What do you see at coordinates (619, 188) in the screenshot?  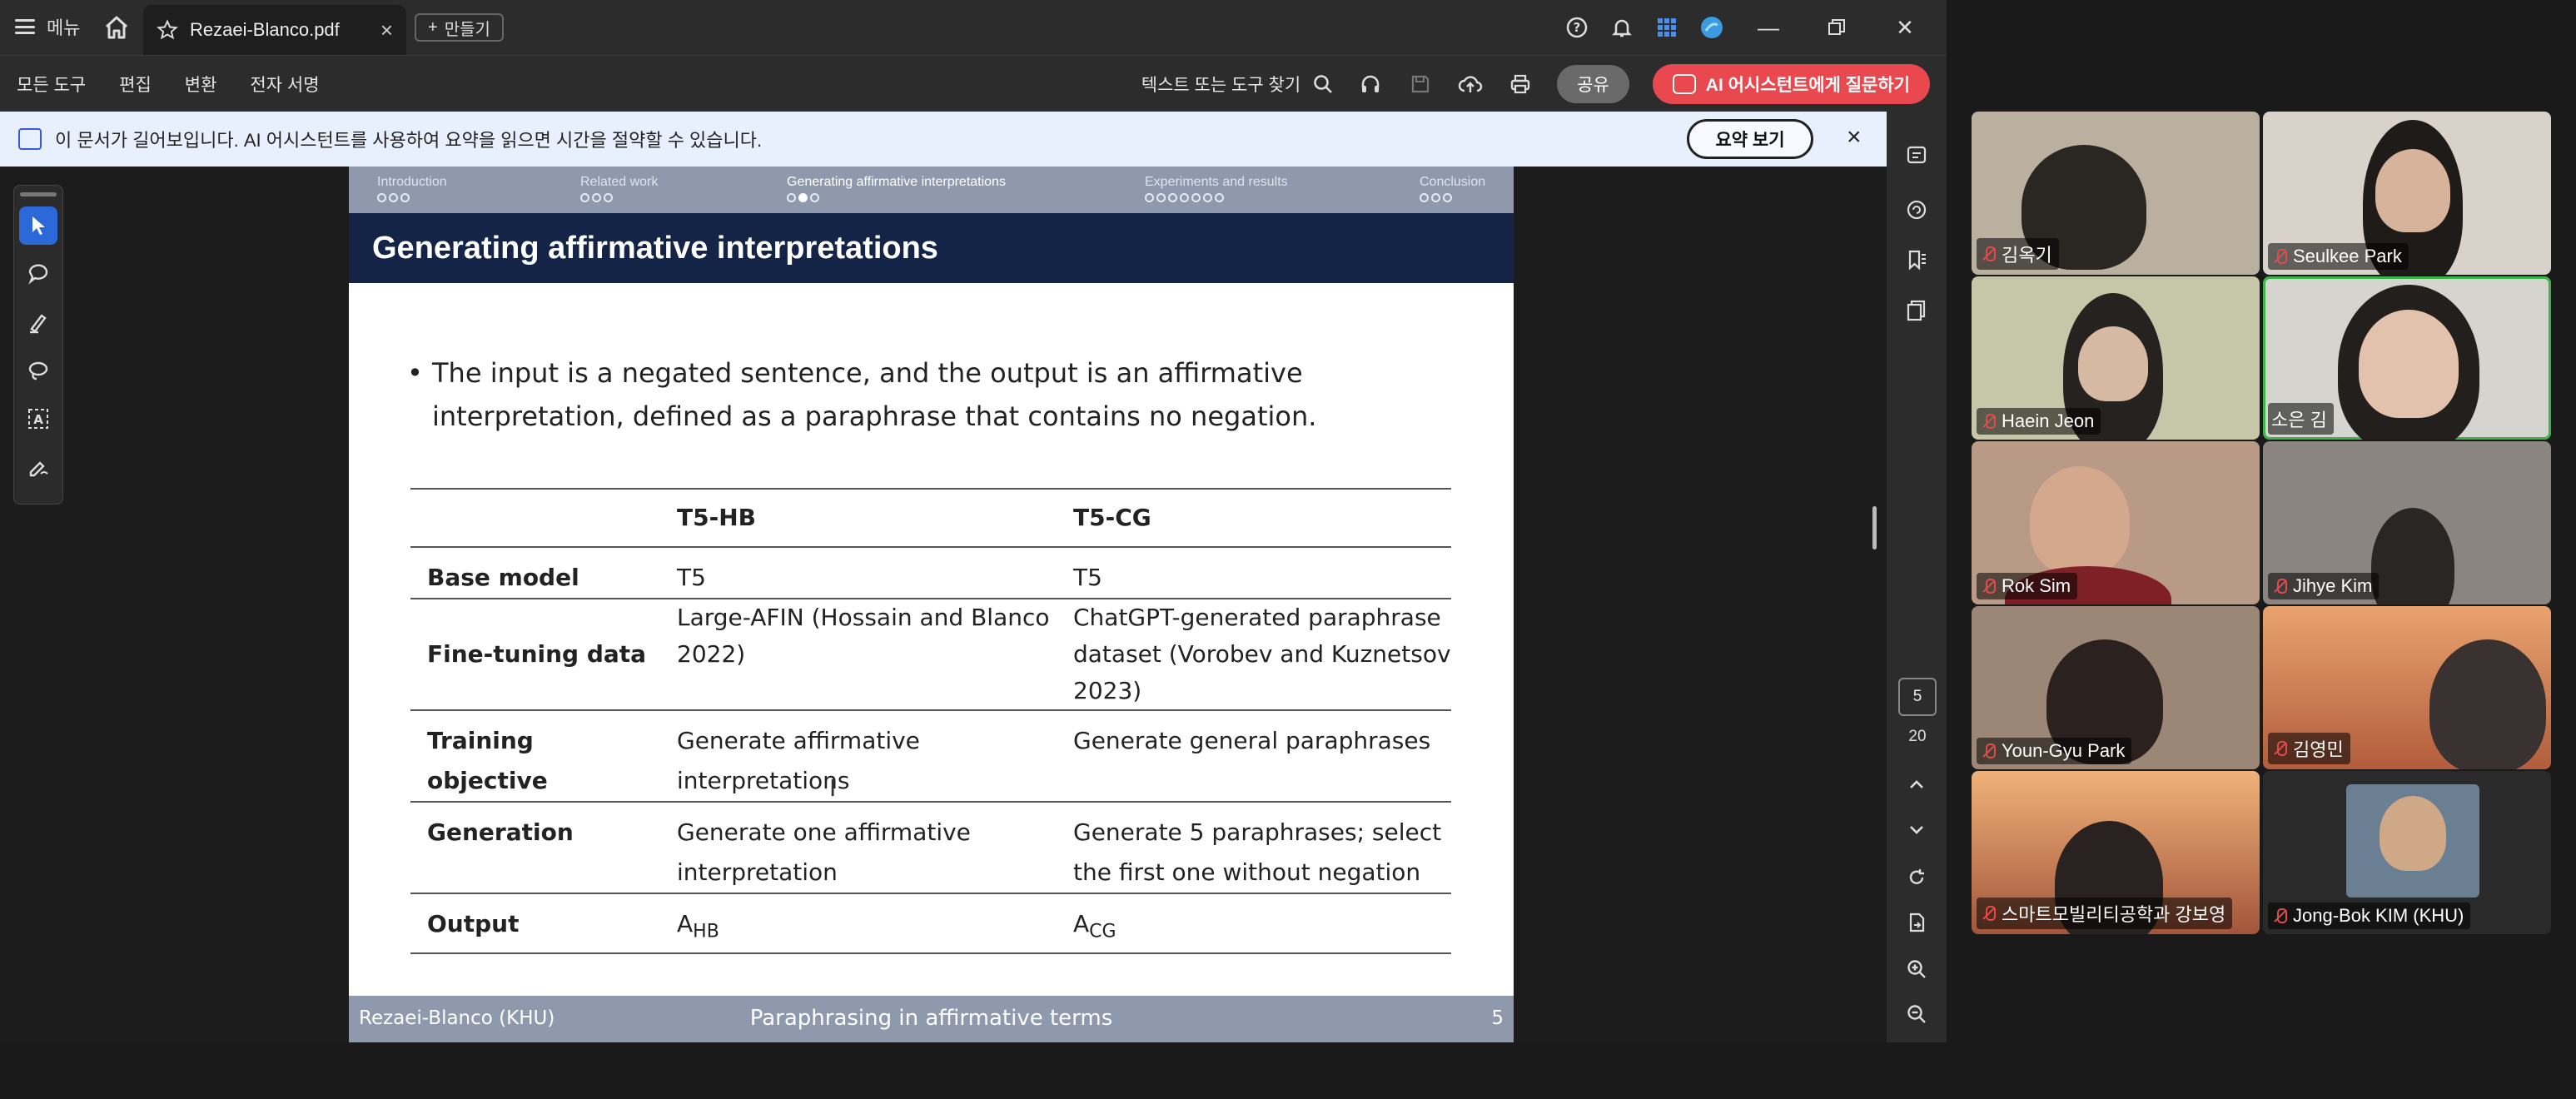 I see `nav-section-related-work: Related work` at bounding box center [619, 188].